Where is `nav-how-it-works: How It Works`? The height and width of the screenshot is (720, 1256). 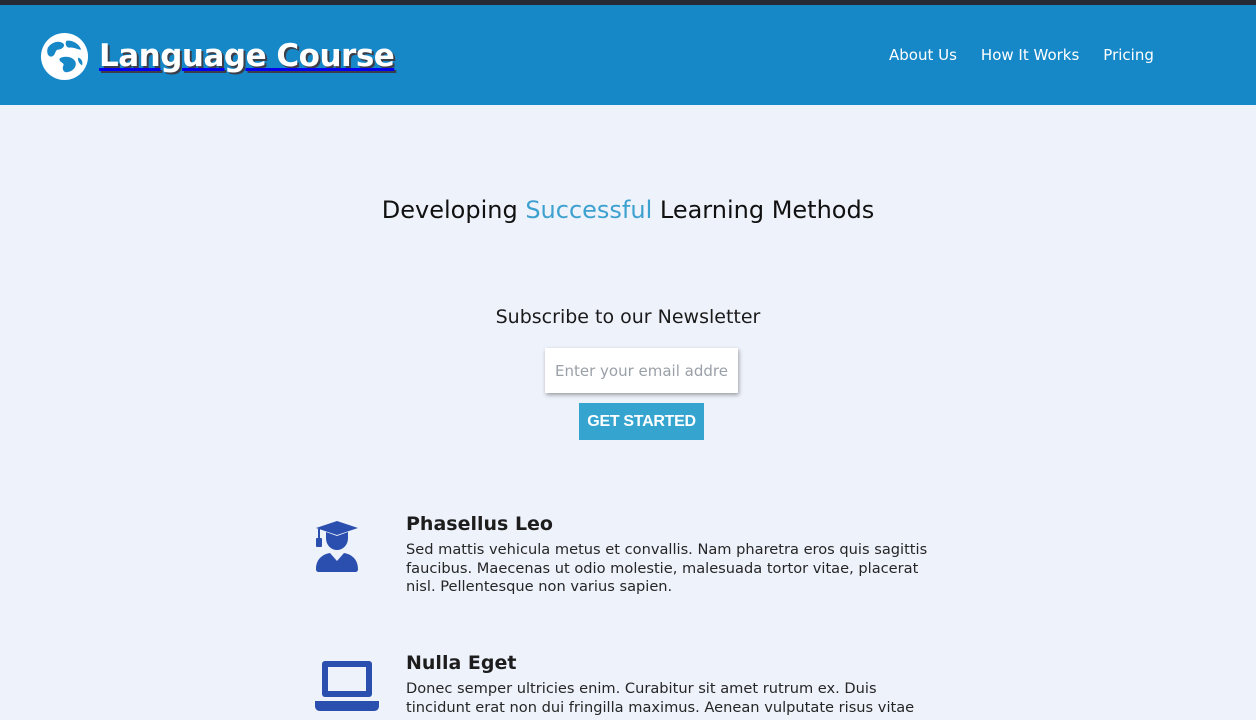
nav-how-it-works: How It Works is located at coordinates (1030, 55).